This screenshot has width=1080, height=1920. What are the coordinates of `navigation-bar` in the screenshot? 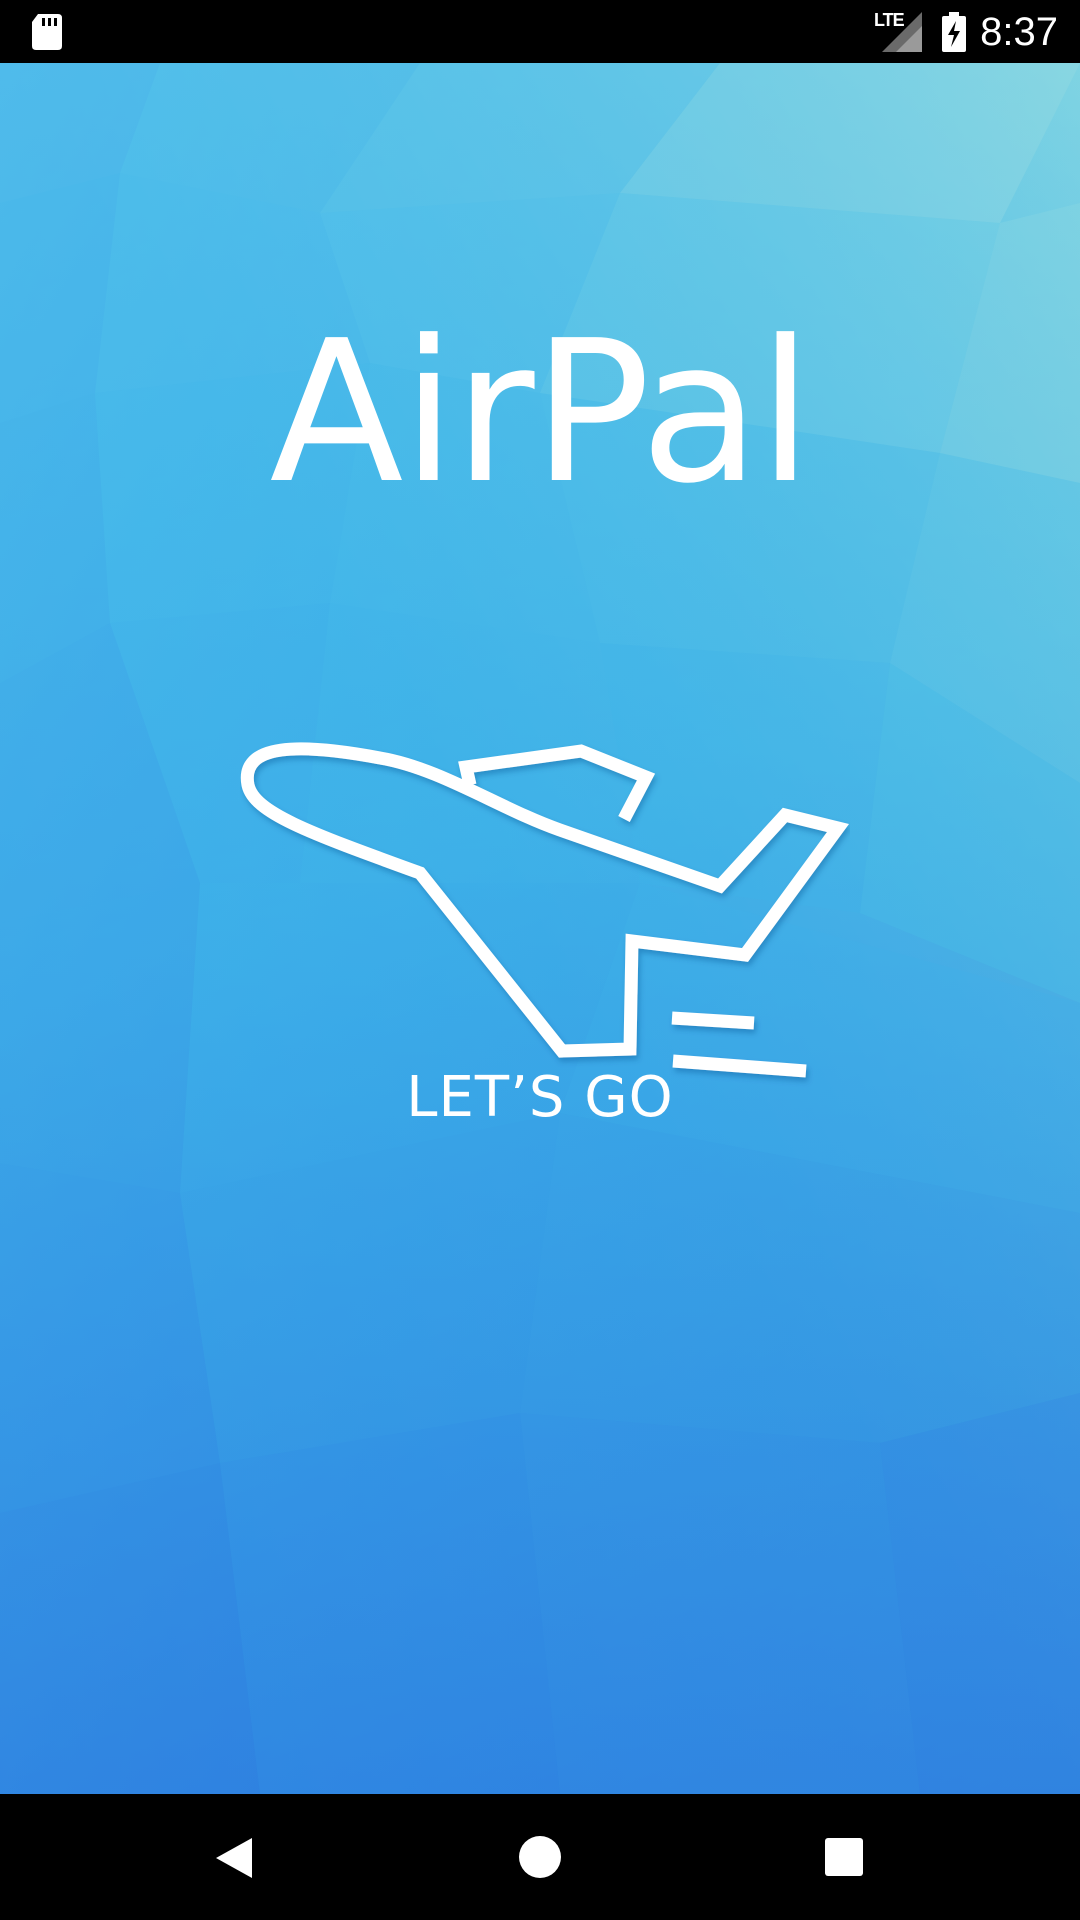 It's located at (540, 1857).